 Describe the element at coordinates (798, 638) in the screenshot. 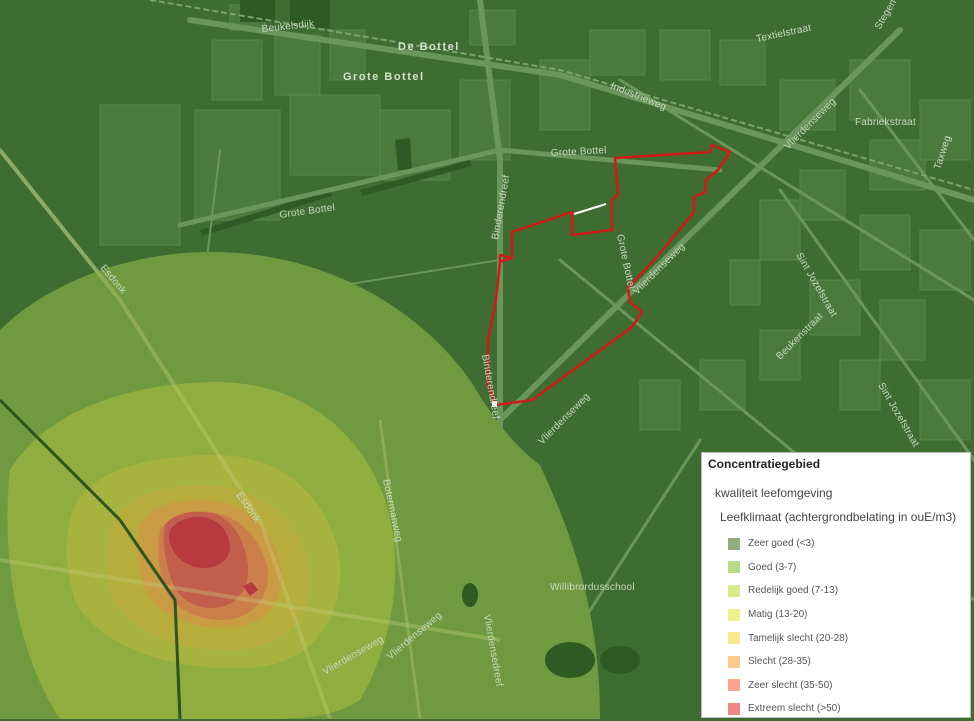

I see `legend-item-label: Tamelijk slecht (20-28)` at that location.